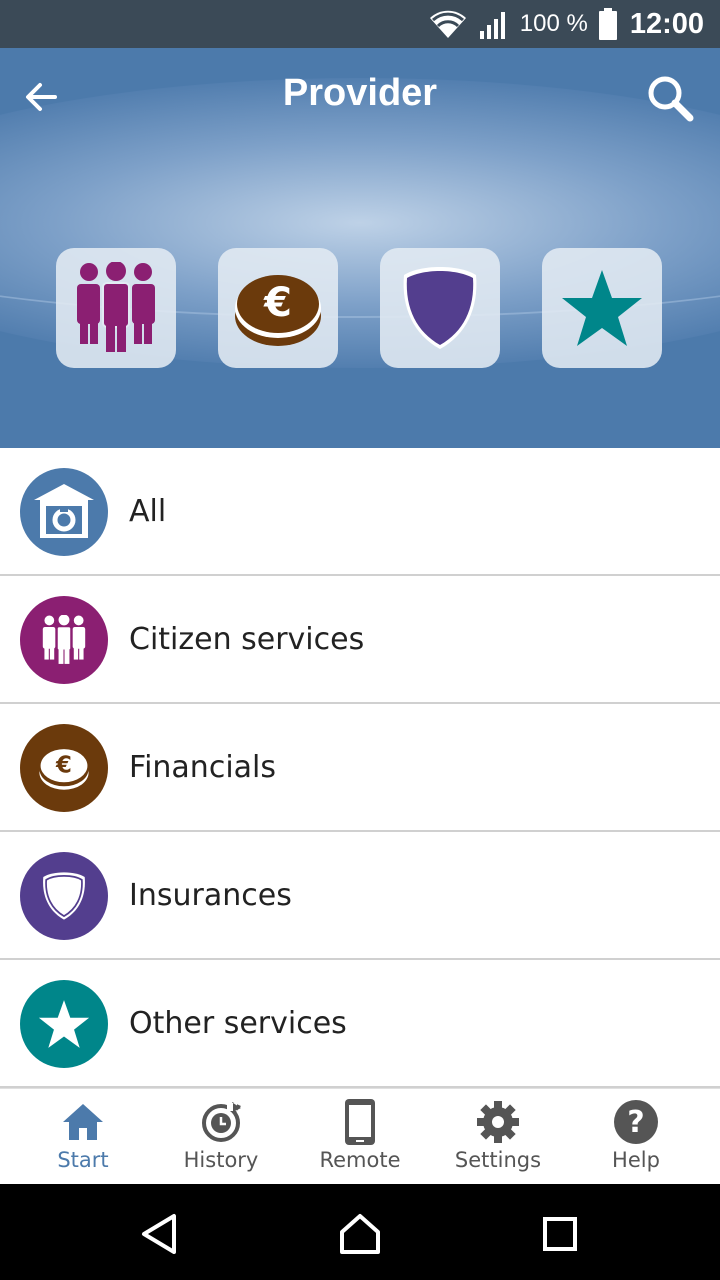  I want to click on help-icon: ?, so click(636, 1122).